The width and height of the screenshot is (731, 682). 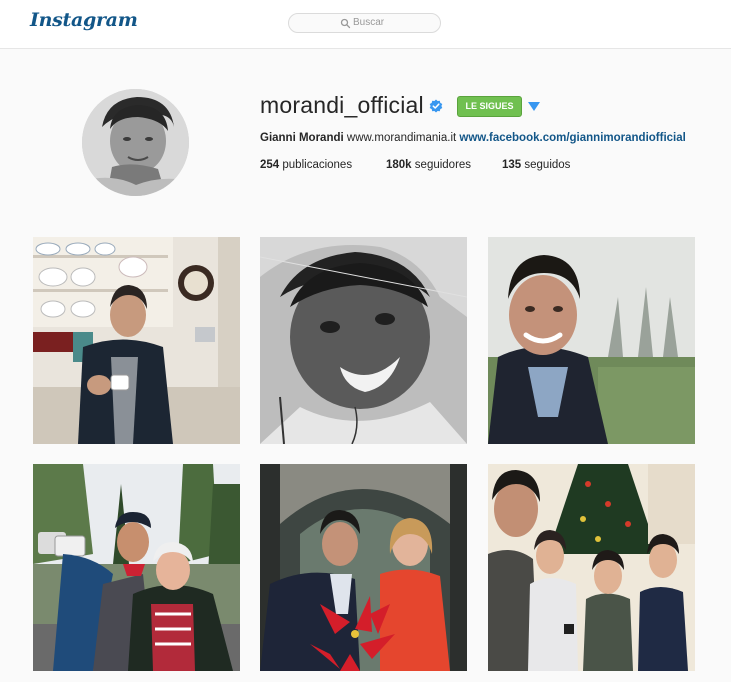 I want to click on following-stat: 135 seguidos, so click(x=536, y=165).